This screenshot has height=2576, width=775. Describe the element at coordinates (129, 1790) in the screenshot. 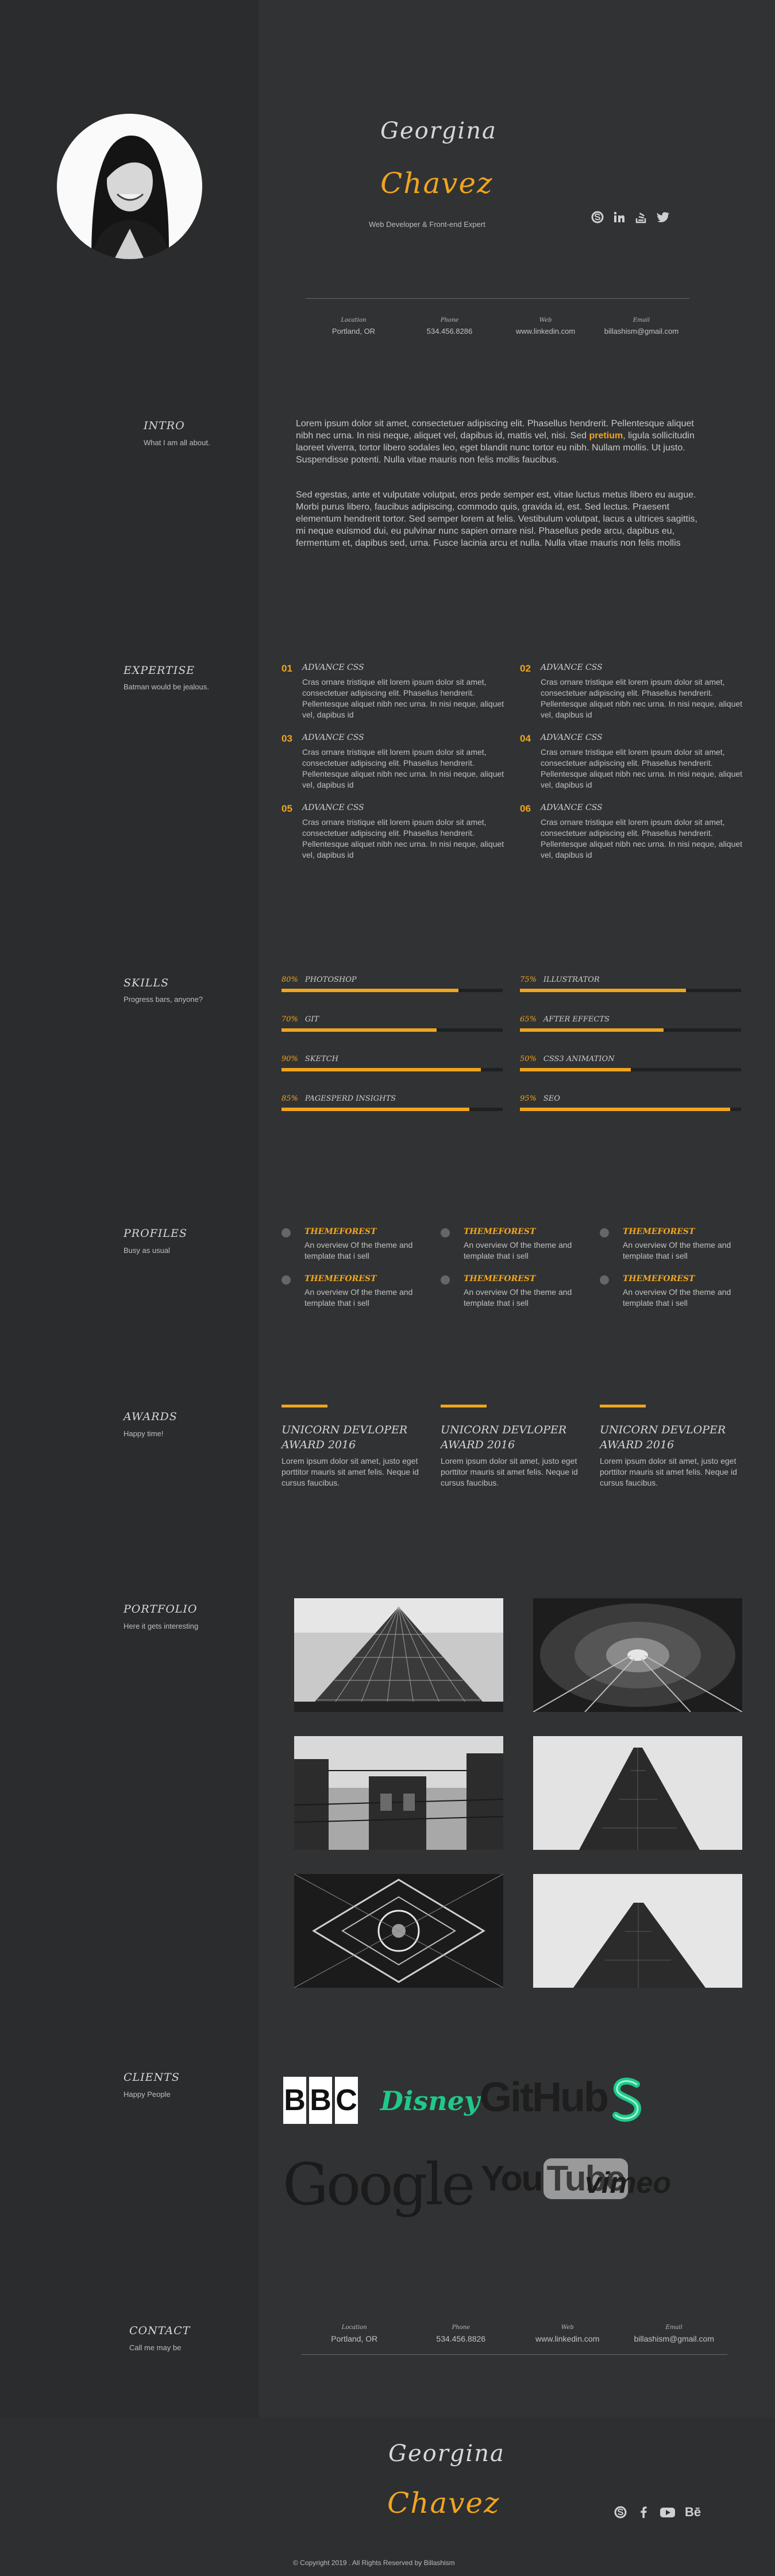

I see `portfolio-left: PORTFOLIO Here it gets interesting` at that location.